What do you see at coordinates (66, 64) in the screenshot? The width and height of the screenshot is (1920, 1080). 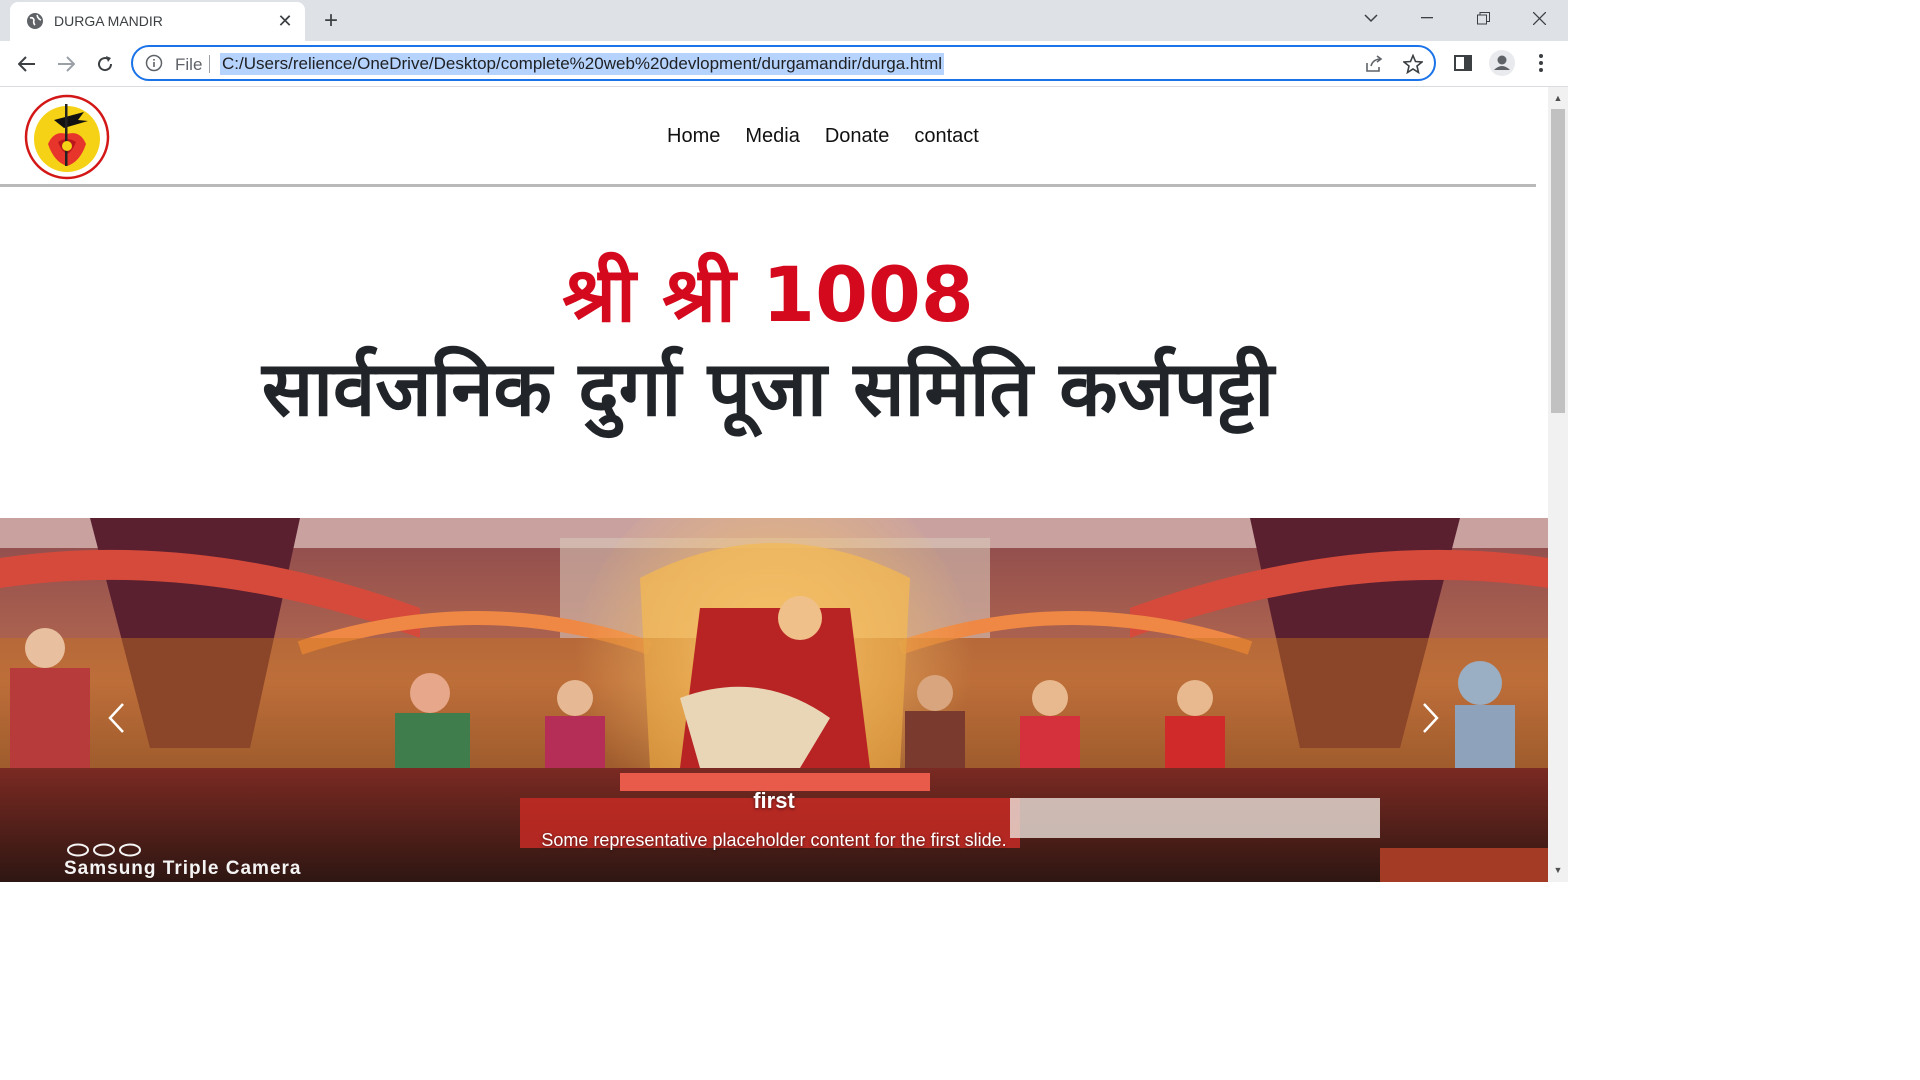 I see `forward-icon` at bounding box center [66, 64].